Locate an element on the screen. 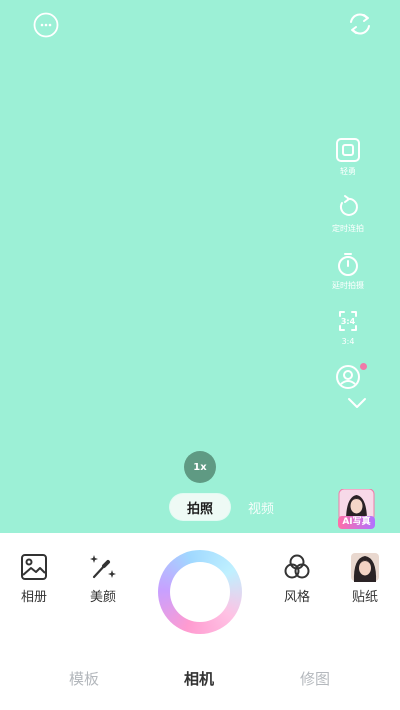 This screenshot has height=710, width=400. chevron-down-icon is located at coordinates (357, 403).